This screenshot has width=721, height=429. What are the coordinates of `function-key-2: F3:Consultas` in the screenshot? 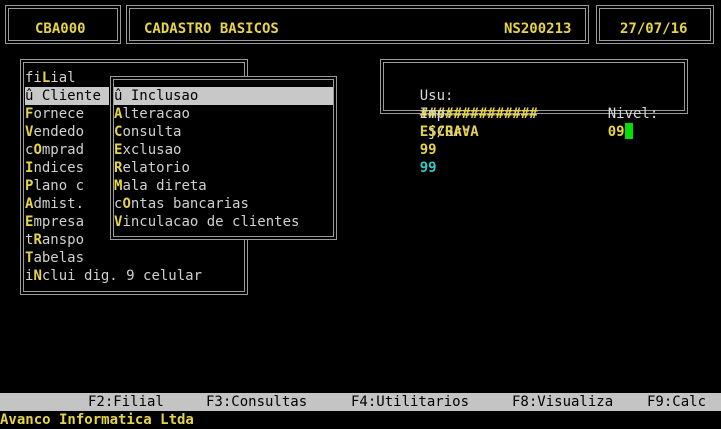 It's located at (256, 402).